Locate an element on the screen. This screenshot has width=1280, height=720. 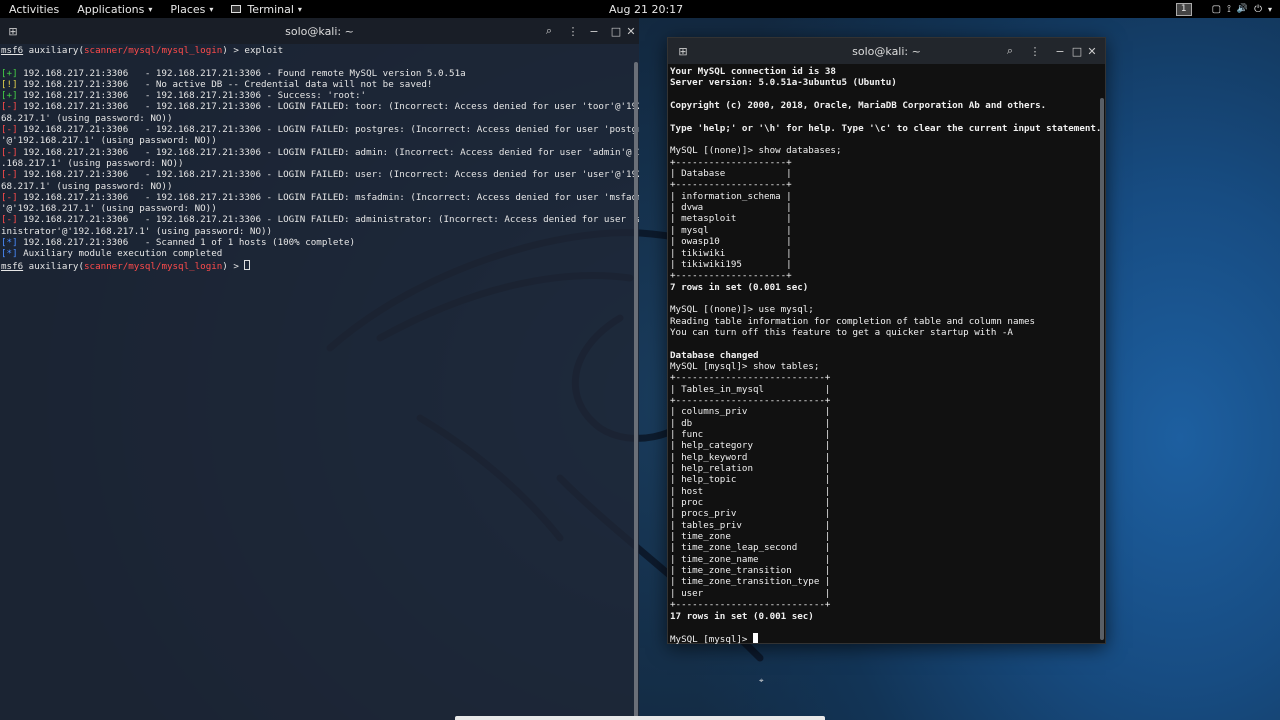
terminal-text: [+] is located at coordinates (9, 96).